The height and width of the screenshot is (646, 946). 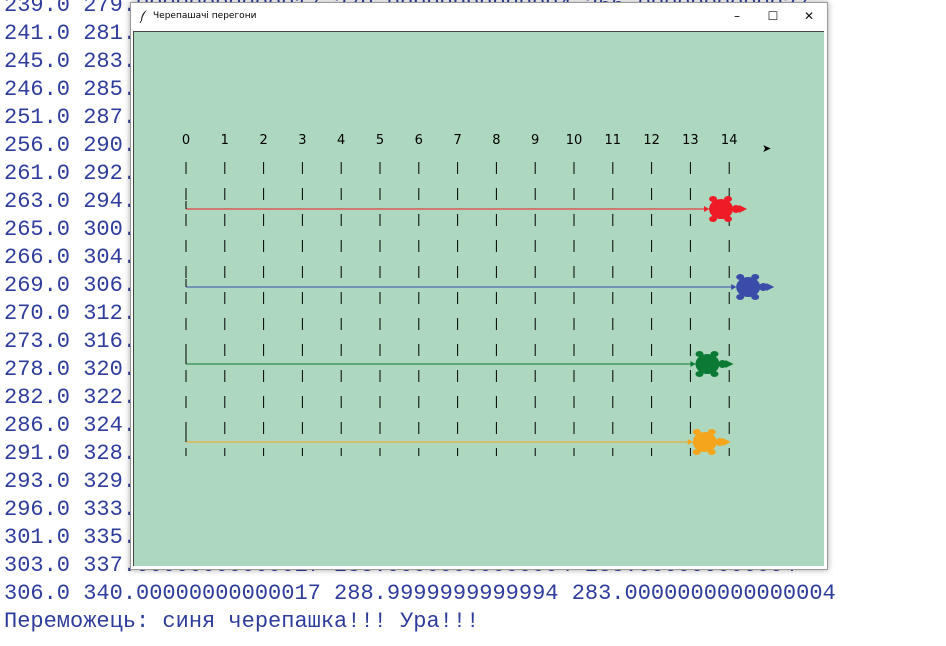 I want to click on track-number-label: 12, so click(x=651, y=140).